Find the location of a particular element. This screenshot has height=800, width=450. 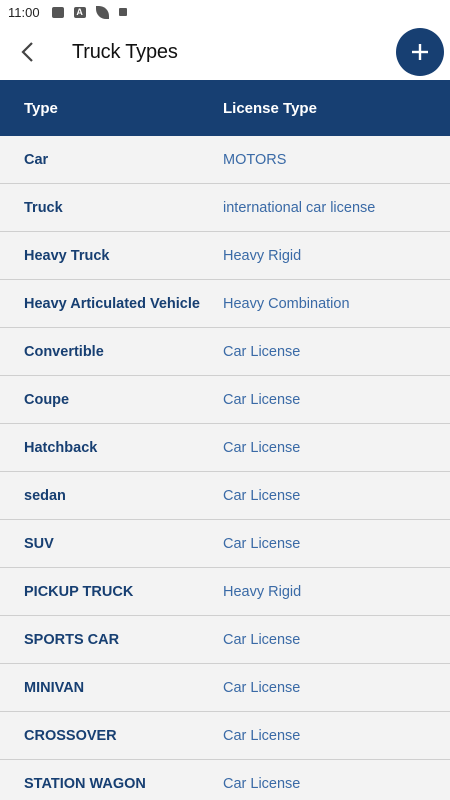

row-type: PICKUP TRUCK is located at coordinates (79, 591).